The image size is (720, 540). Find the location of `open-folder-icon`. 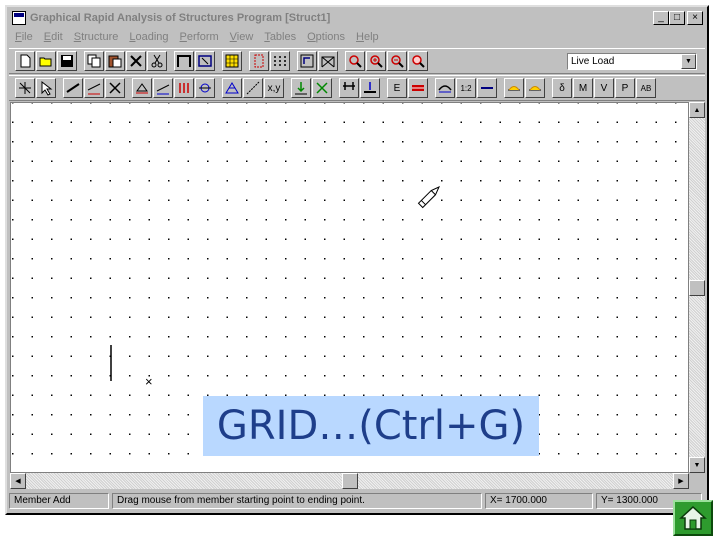

open-folder-icon is located at coordinates (45, 62).